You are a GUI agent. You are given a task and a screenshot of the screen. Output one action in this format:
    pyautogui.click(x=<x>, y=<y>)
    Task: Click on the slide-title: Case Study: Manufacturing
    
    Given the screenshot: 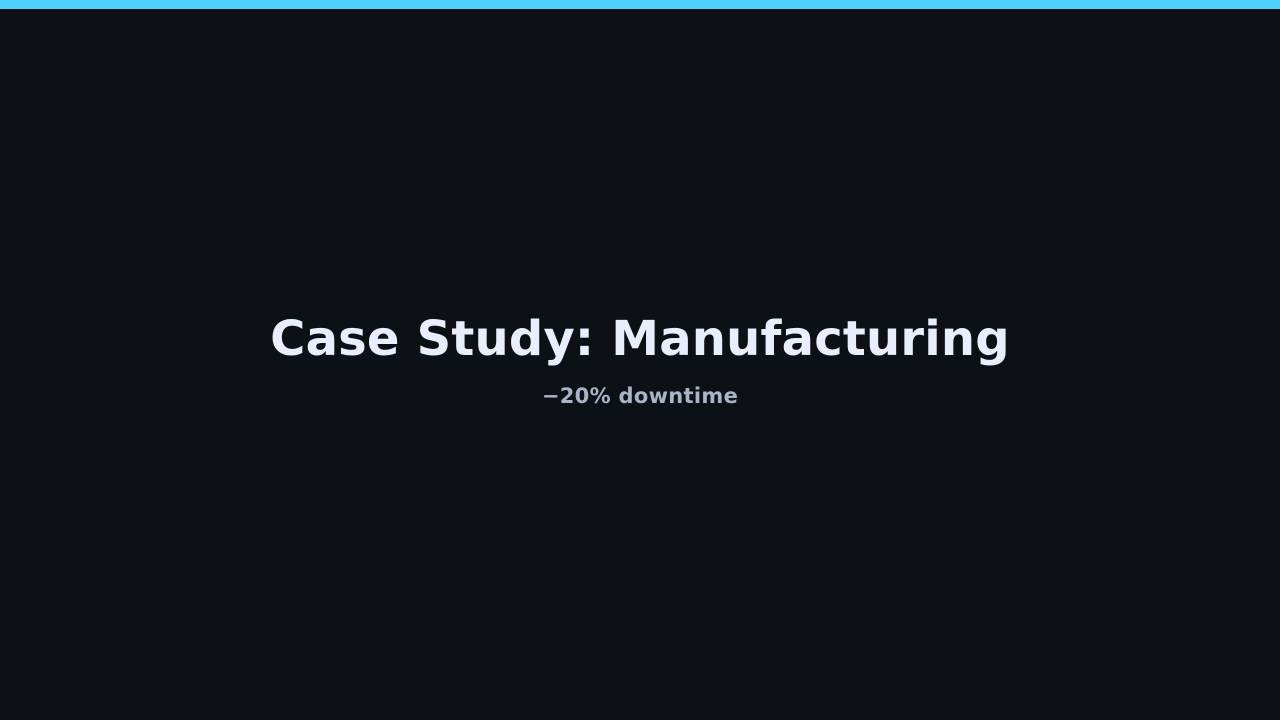 What is the action you would take?
    pyautogui.click(x=640, y=339)
    